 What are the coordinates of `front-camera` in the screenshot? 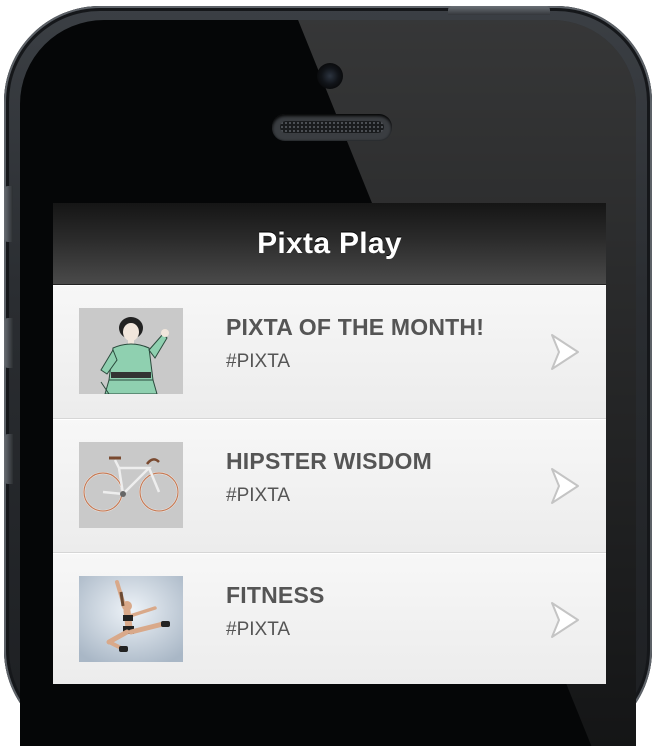 It's located at (330, 76).